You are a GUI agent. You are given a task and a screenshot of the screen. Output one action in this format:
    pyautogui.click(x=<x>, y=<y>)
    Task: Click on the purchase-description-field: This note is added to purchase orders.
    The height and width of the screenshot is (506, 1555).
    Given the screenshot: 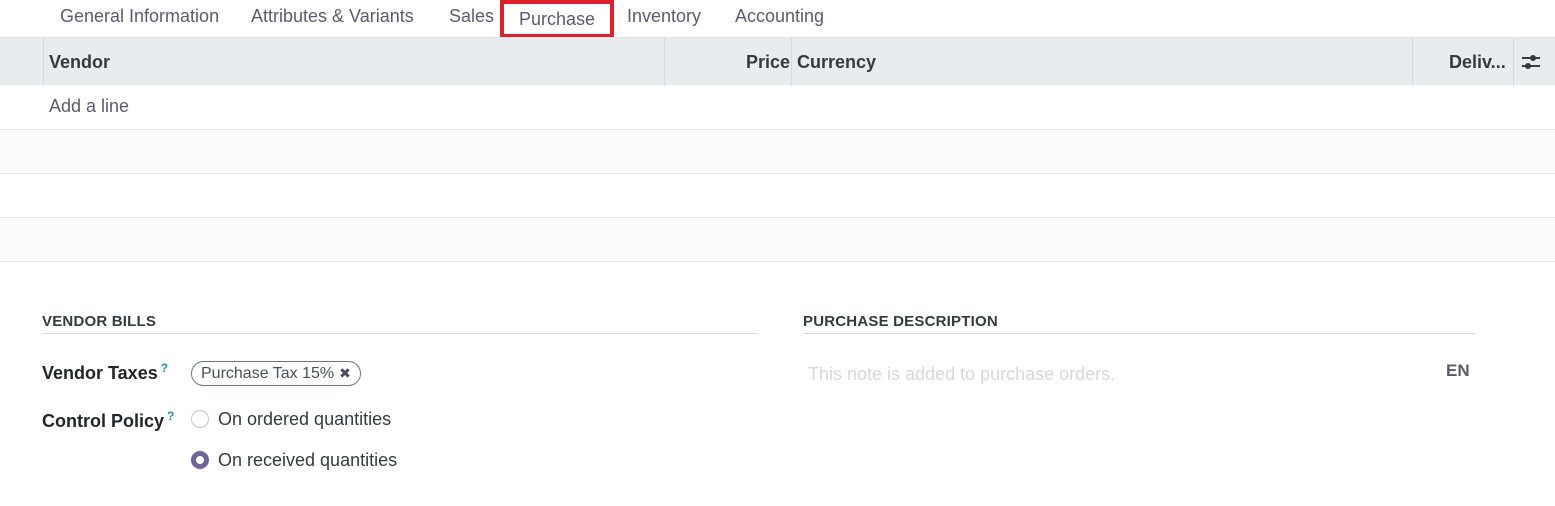 What is the action you would take?
    pyautogui.click(x=961, y=374)
    